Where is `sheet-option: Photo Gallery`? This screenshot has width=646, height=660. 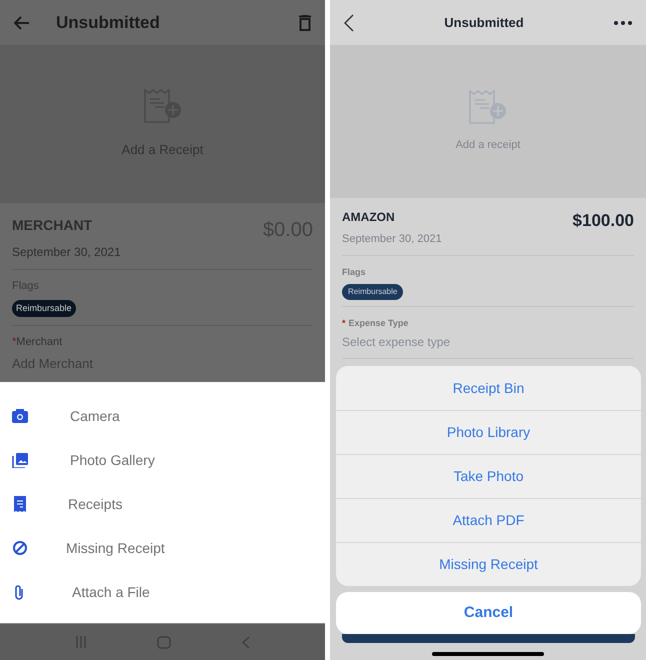 sheet-option: Photo Gallery is located at coordinates (162, 460).